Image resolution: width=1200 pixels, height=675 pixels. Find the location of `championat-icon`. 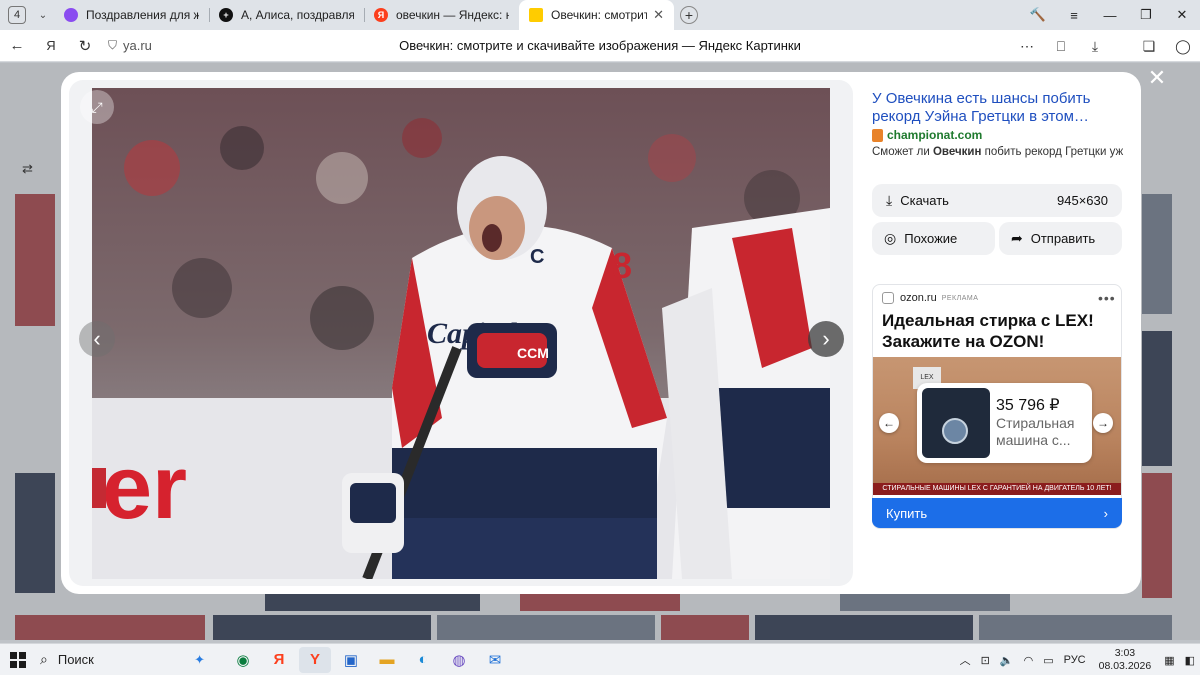

championat-icon is located at coordinates (877, 135).